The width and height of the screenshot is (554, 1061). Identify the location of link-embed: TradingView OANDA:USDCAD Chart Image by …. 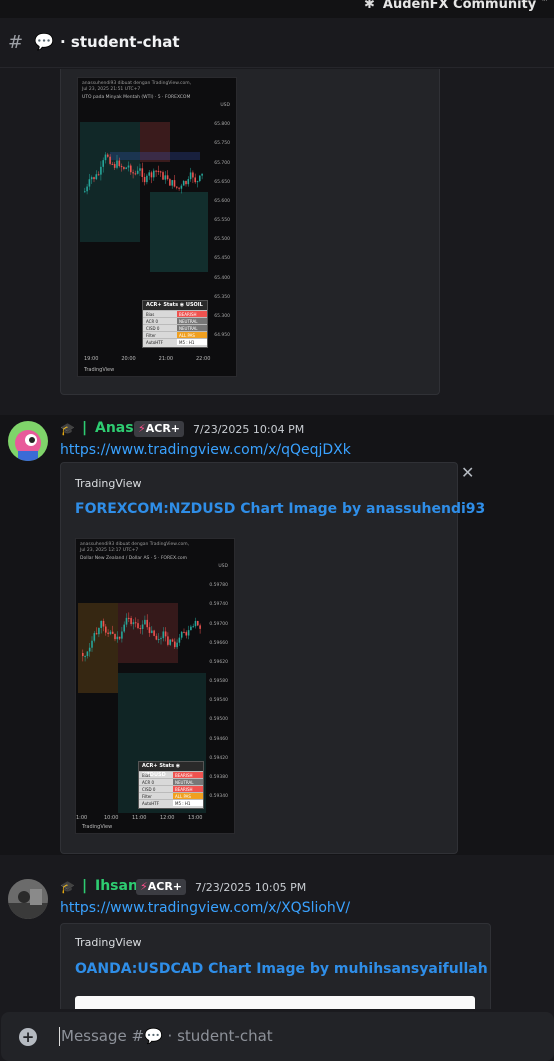
(275, 966).